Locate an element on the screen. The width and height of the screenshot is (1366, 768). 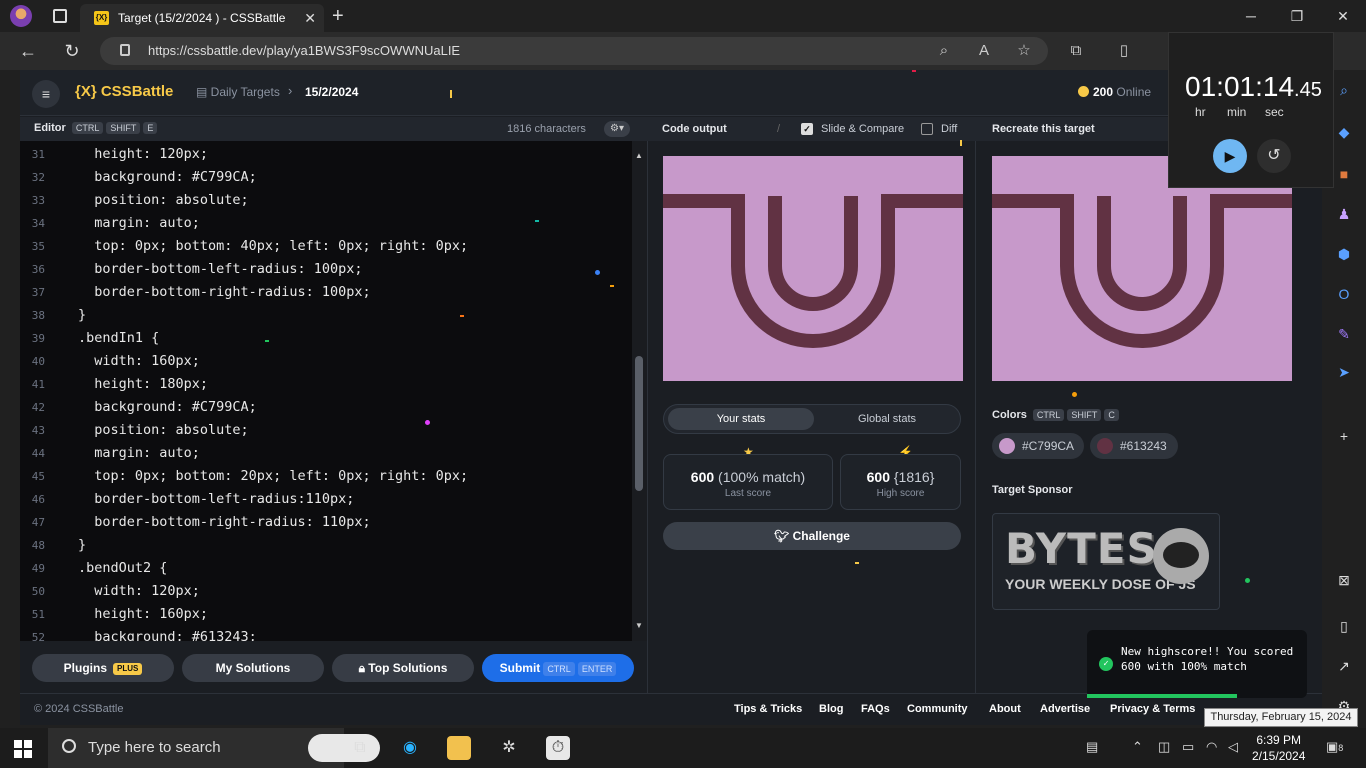
close-window-icon: ✕ is located at coordinates (1343, 16).